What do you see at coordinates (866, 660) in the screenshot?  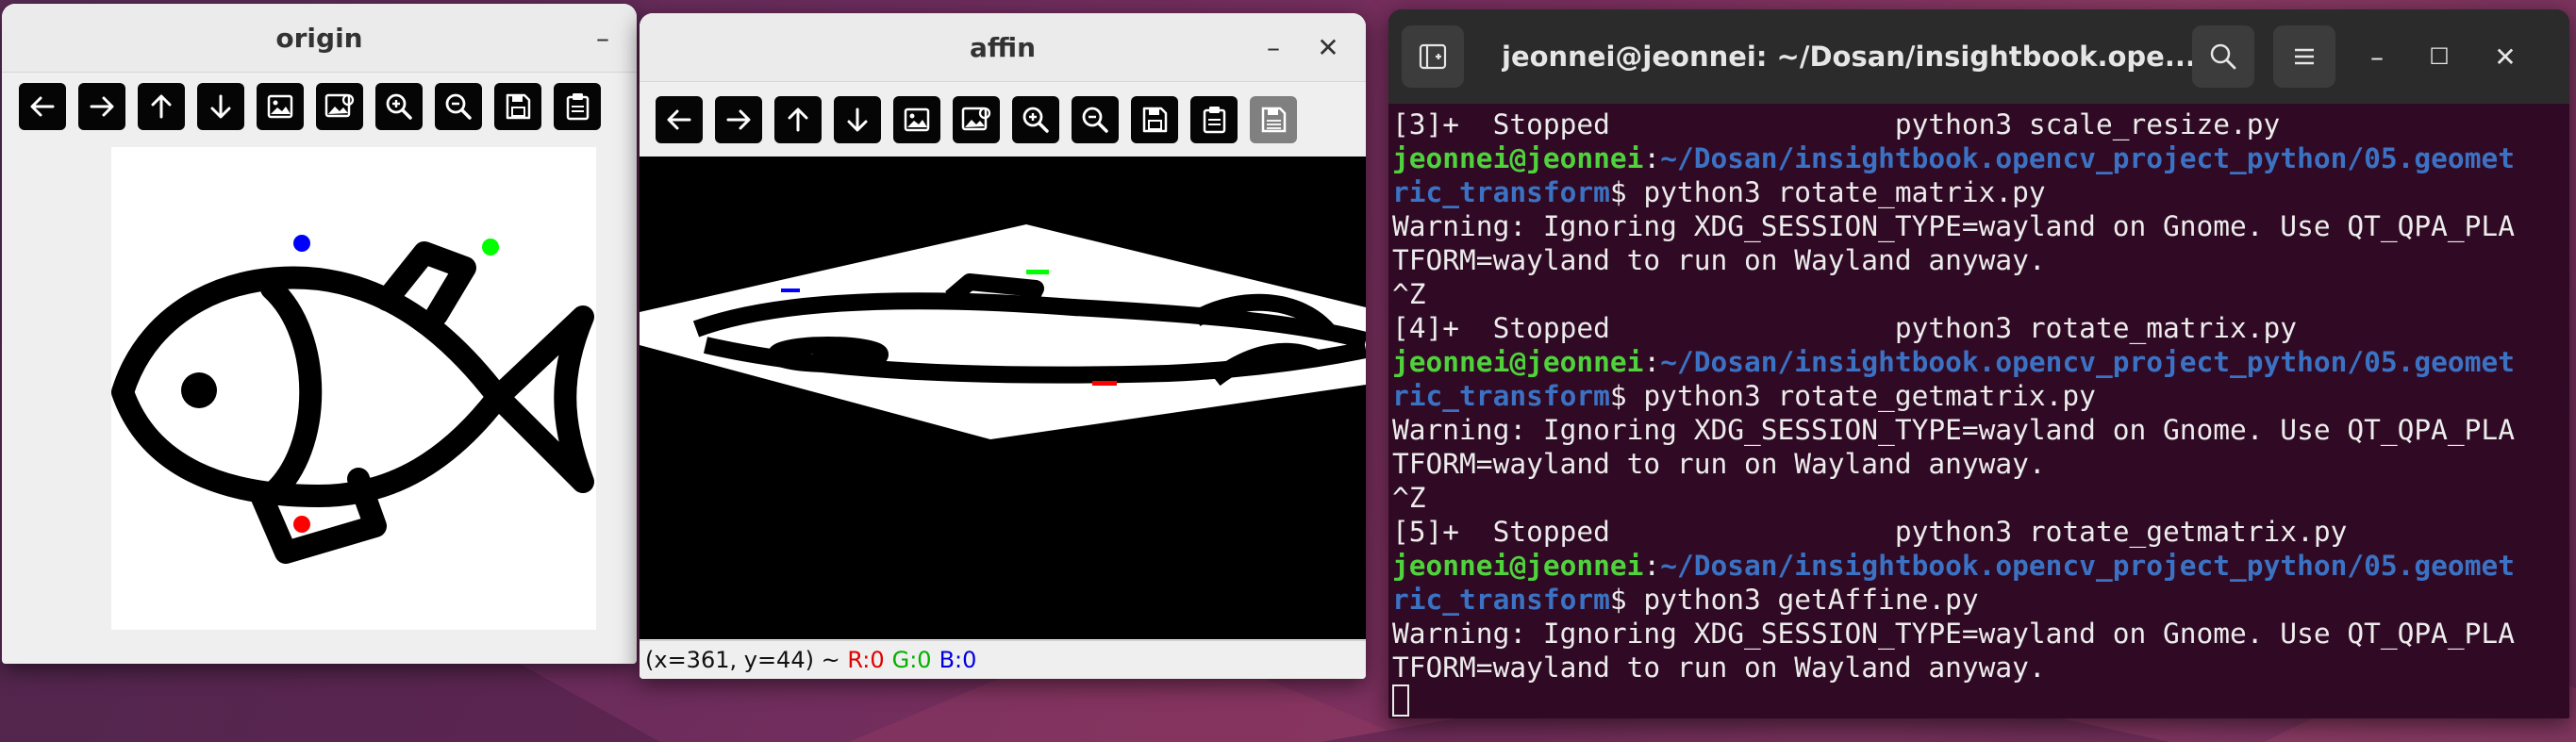 I see `red-value: R:0` at bounding box center [866, 660].